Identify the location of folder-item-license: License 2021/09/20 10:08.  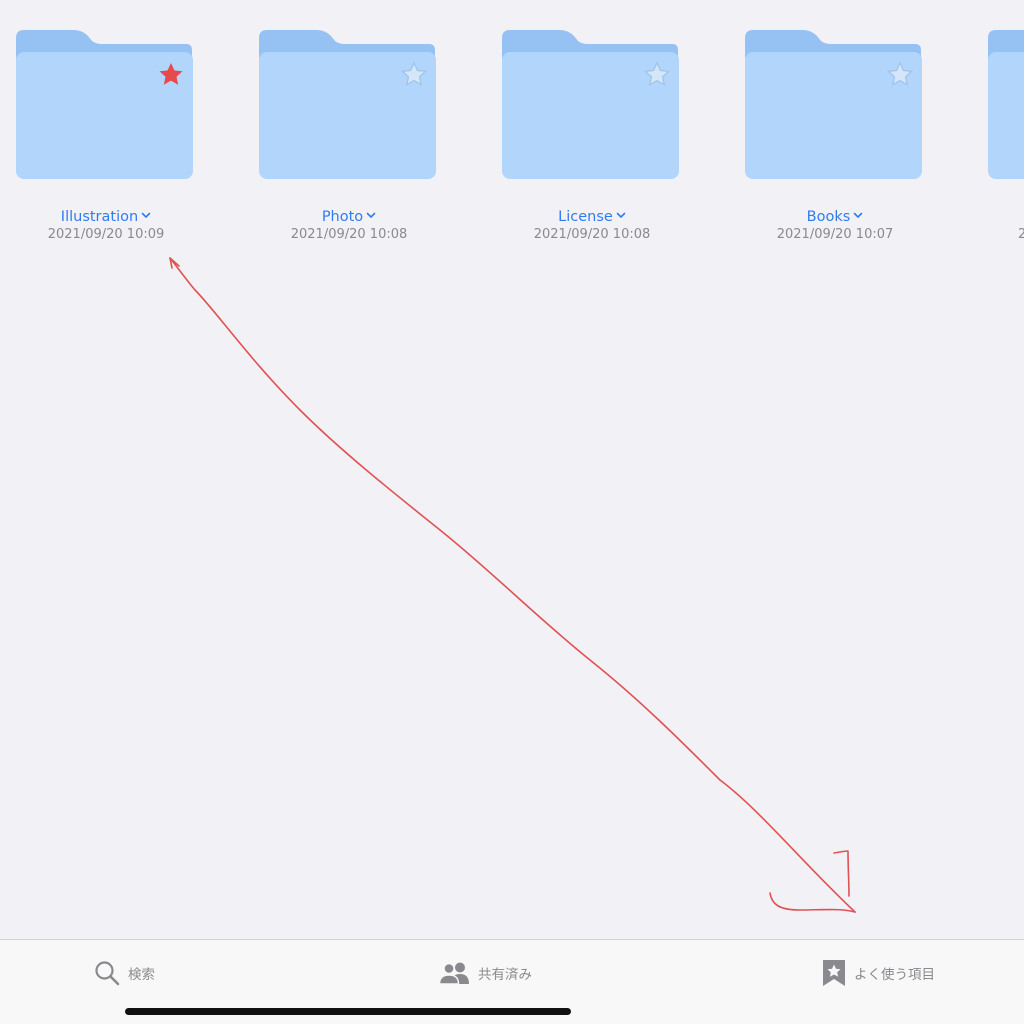
(592, 137).